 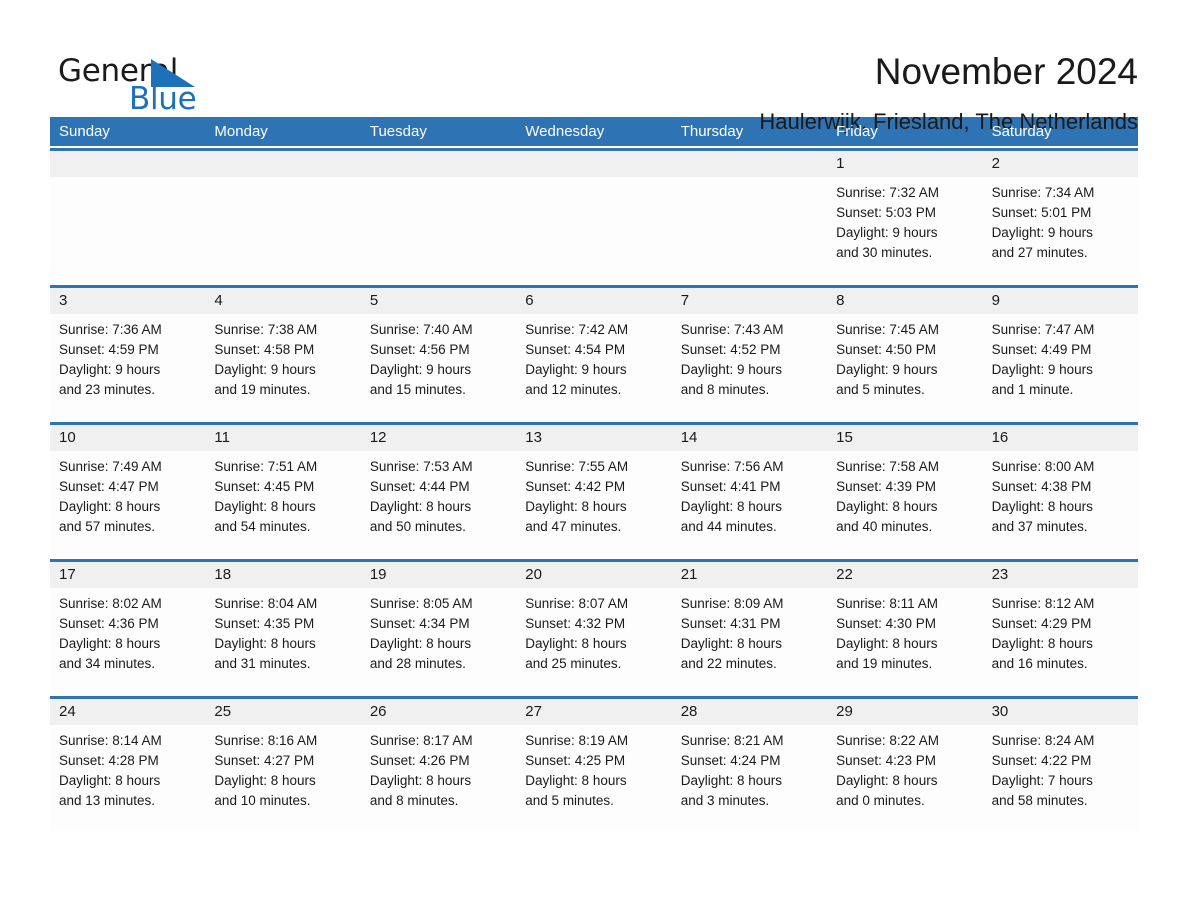 I want to click on daylight-text-line2: and 1 minute., so click(x=1032, y=389).